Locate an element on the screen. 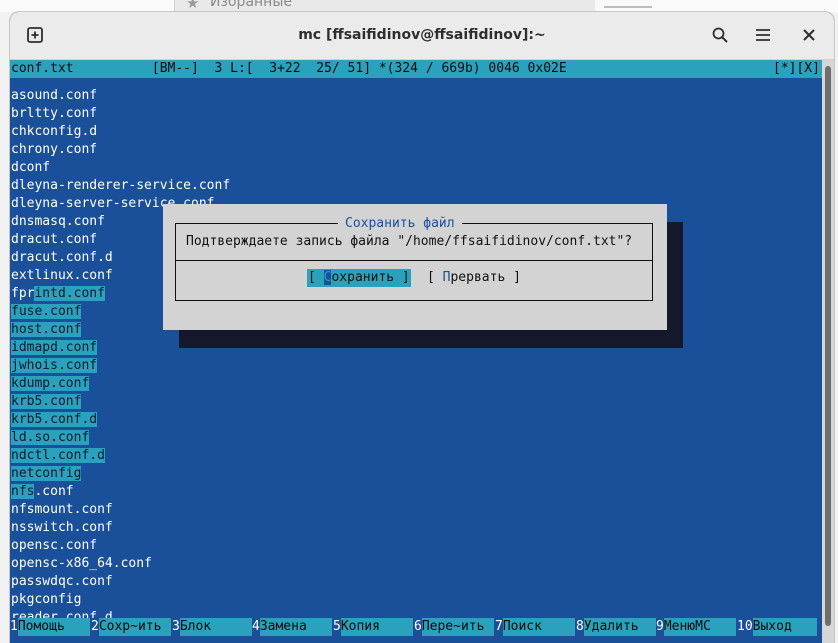 The height and width of the screenshot is (643, 838). close-icon is located at coordinates (809, 35).